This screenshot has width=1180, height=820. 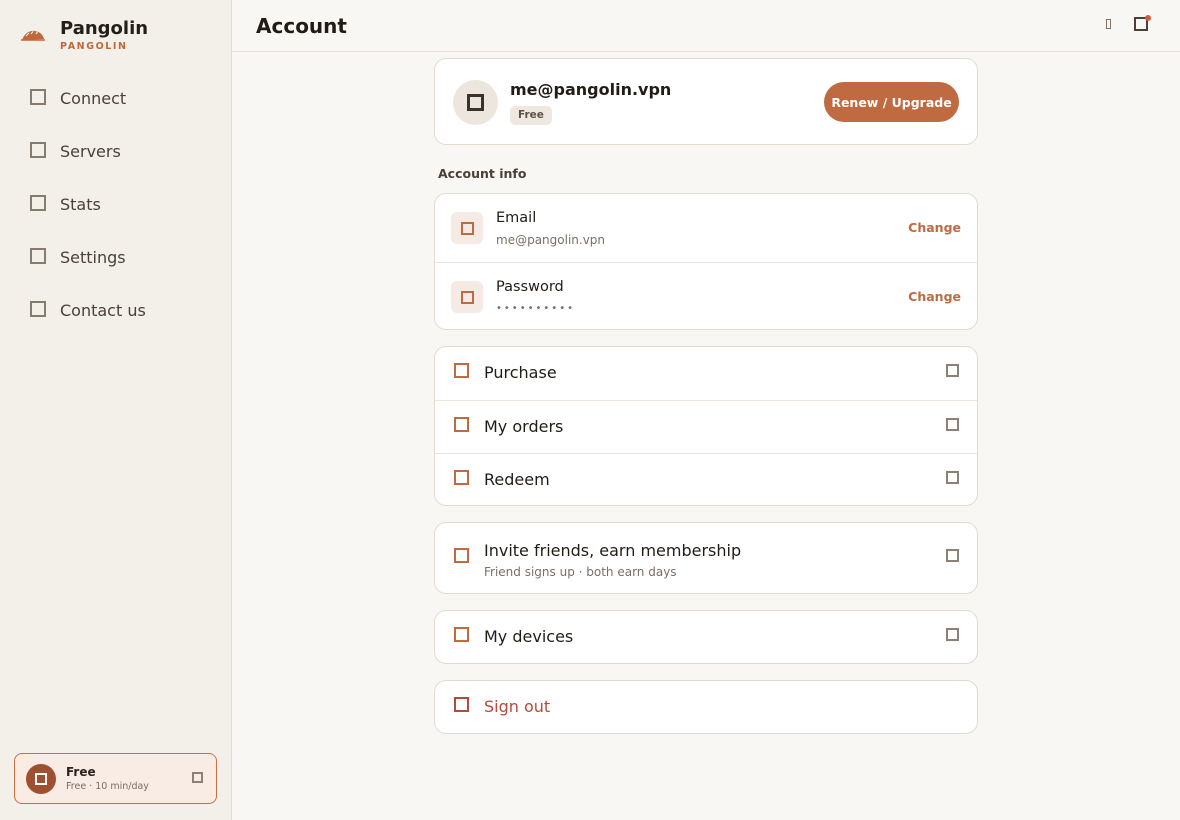 I want to click on brand: Pangolin PANGOLIN, so click(x=84, y=36).